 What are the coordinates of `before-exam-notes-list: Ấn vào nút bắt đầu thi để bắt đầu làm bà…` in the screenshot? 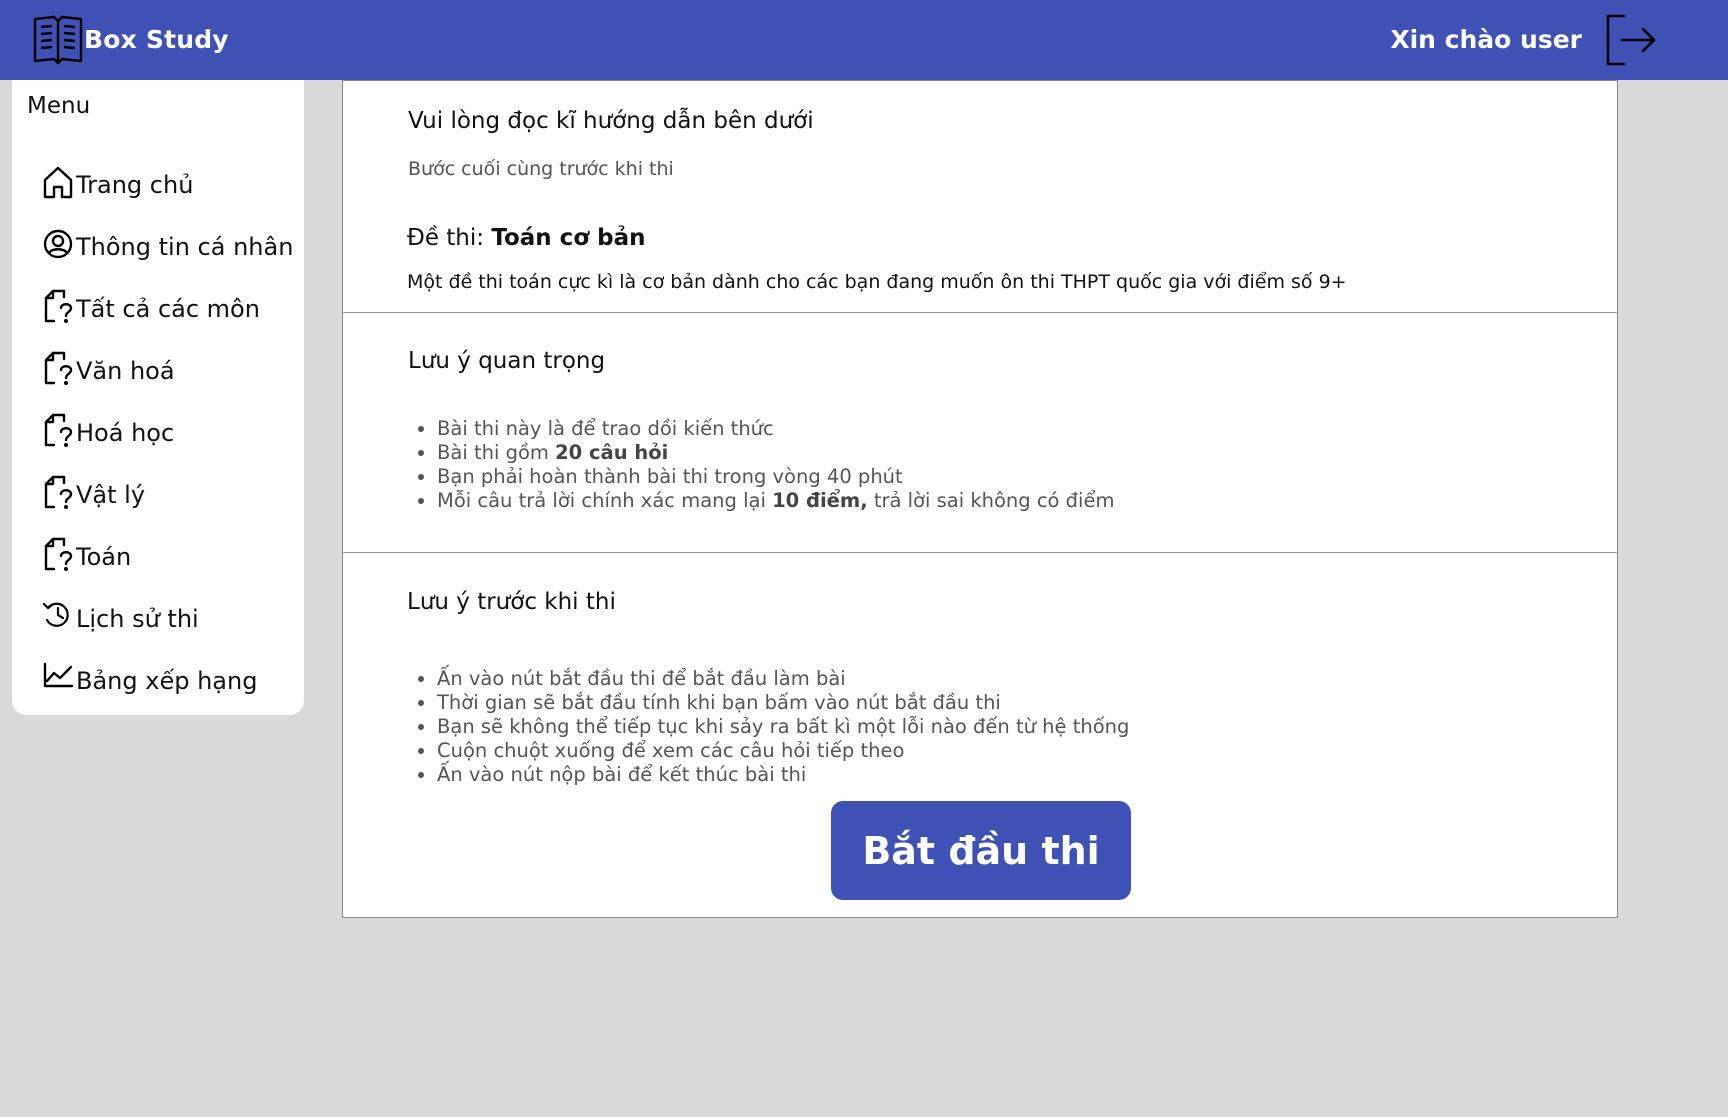 It's located at (768, 727).